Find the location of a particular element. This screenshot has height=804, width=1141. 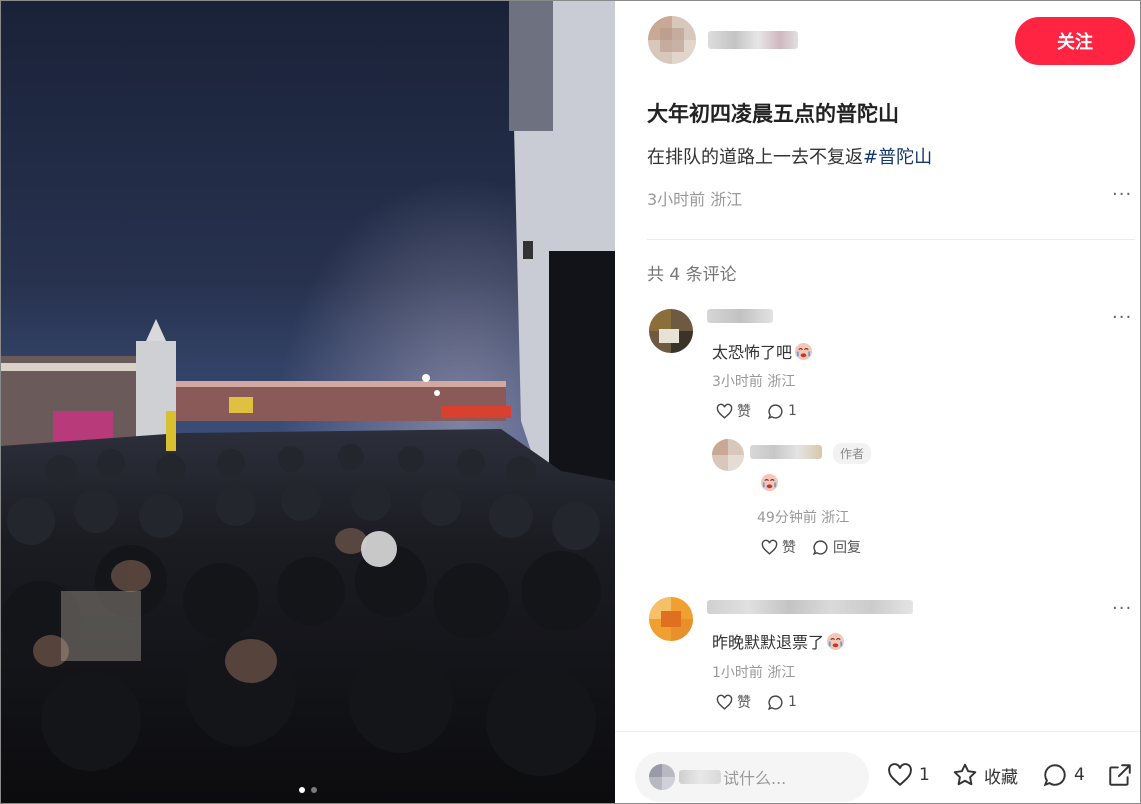

author-info is located at coordinates (723, 40).